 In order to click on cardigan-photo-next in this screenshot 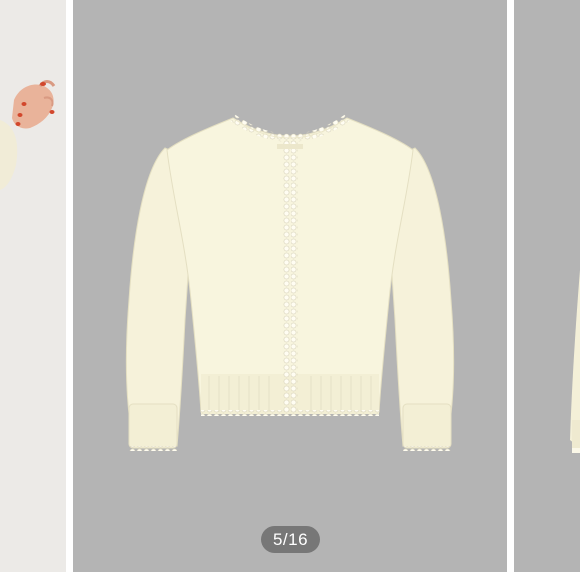, I will do `click(547, 286)`.